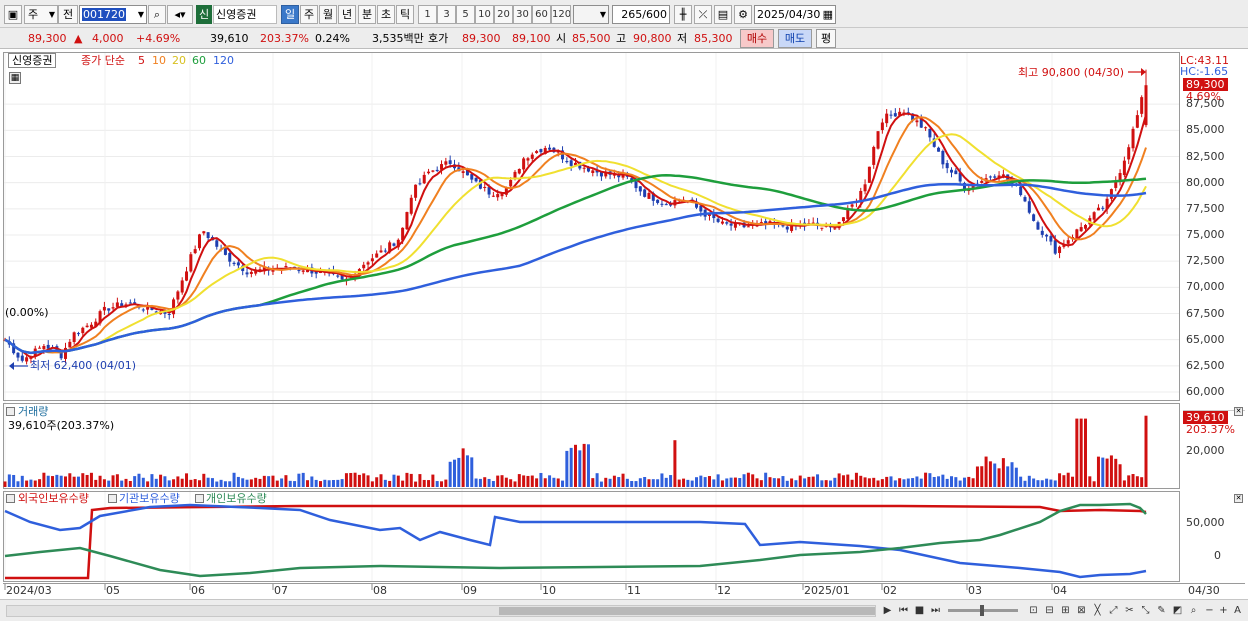 The image size is (1248, 621). Describe the element at coordinates (903, 610) in the screenshot. I see `scroll-start-icon: ⏮` at that location.